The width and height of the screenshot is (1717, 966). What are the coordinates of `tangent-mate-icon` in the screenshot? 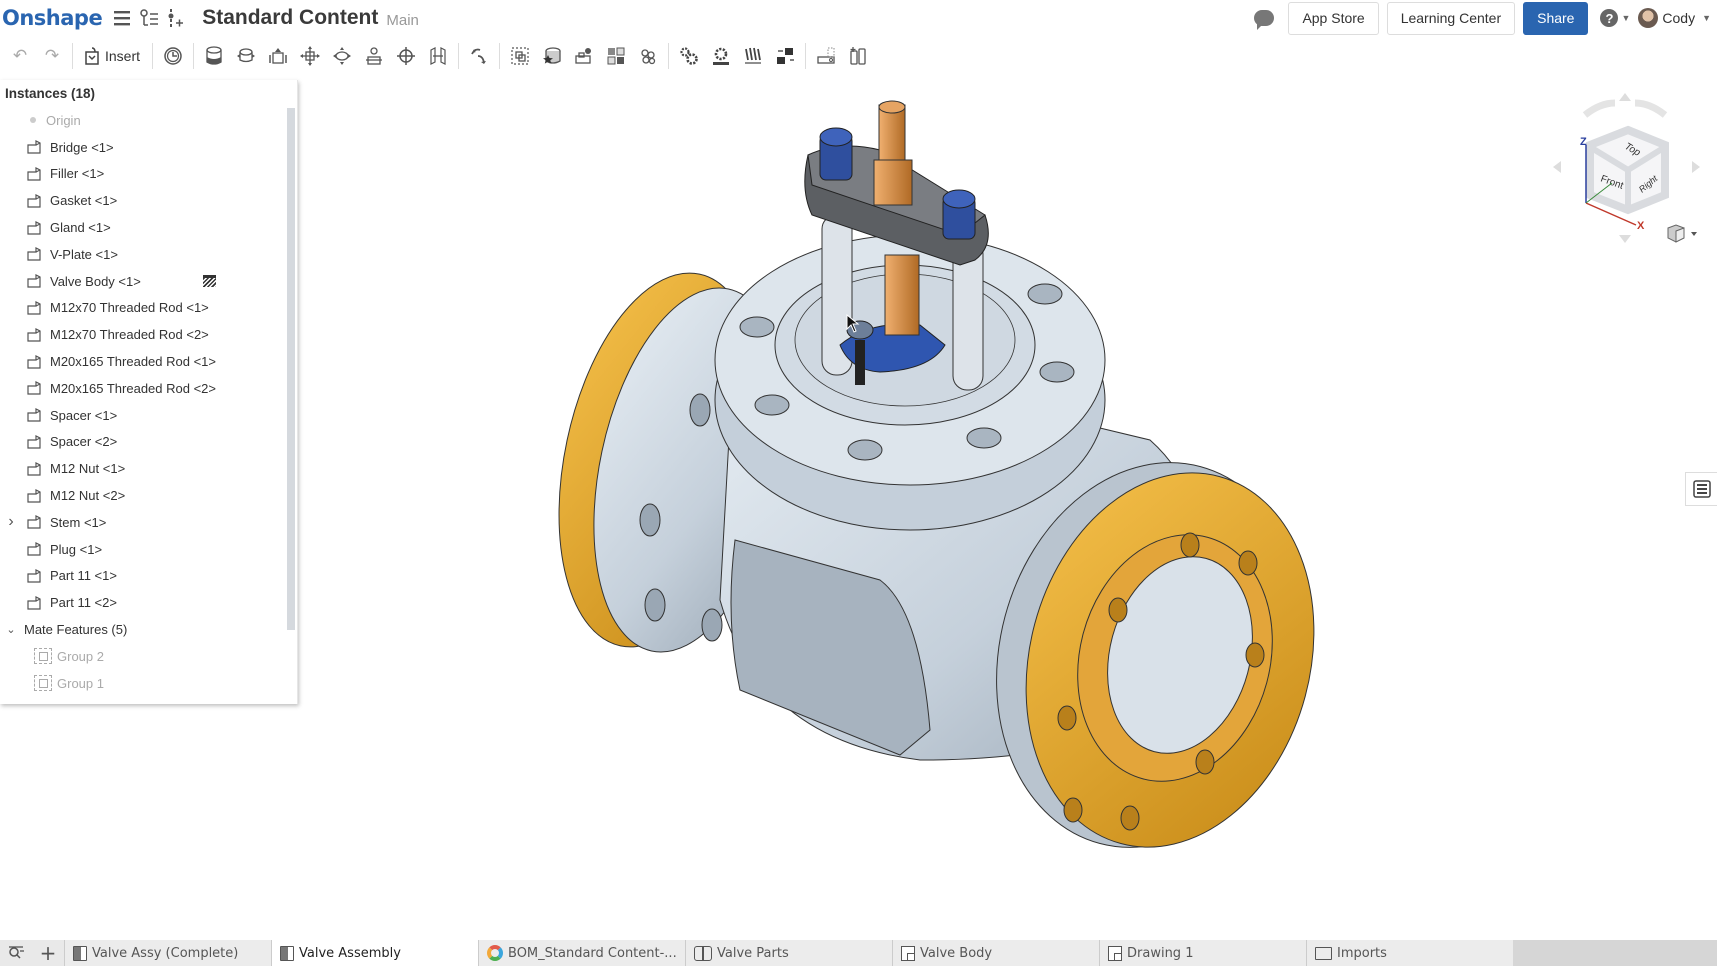 It's located at (479, 56).